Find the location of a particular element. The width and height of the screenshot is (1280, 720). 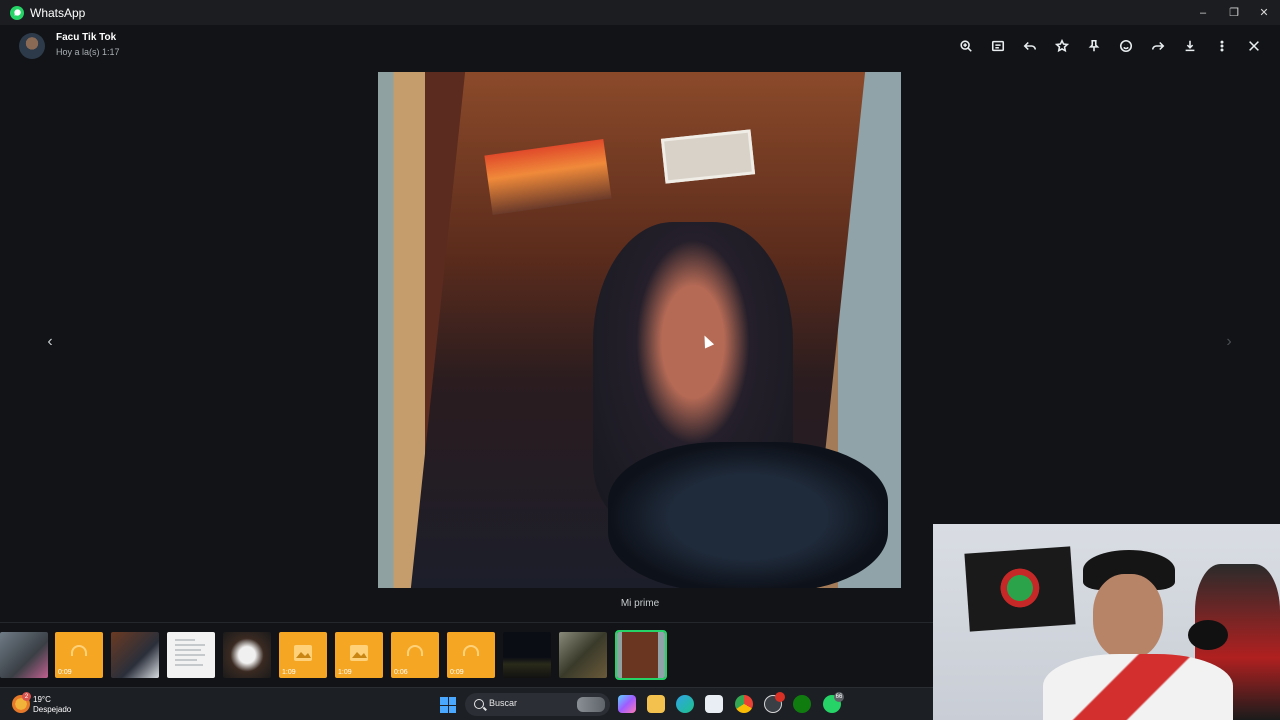

thumbnail-8: 0:06 is located at coordinates (415, 655).